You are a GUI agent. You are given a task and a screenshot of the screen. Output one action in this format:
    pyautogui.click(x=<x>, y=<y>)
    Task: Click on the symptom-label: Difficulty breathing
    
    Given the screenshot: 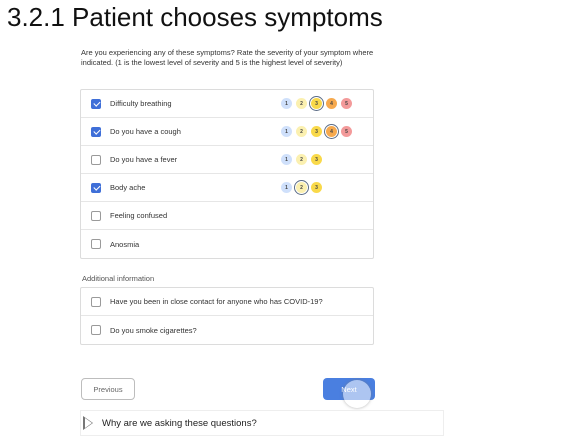 What is the action you would take?
    pyautogui.click(x=141, y=103)
    